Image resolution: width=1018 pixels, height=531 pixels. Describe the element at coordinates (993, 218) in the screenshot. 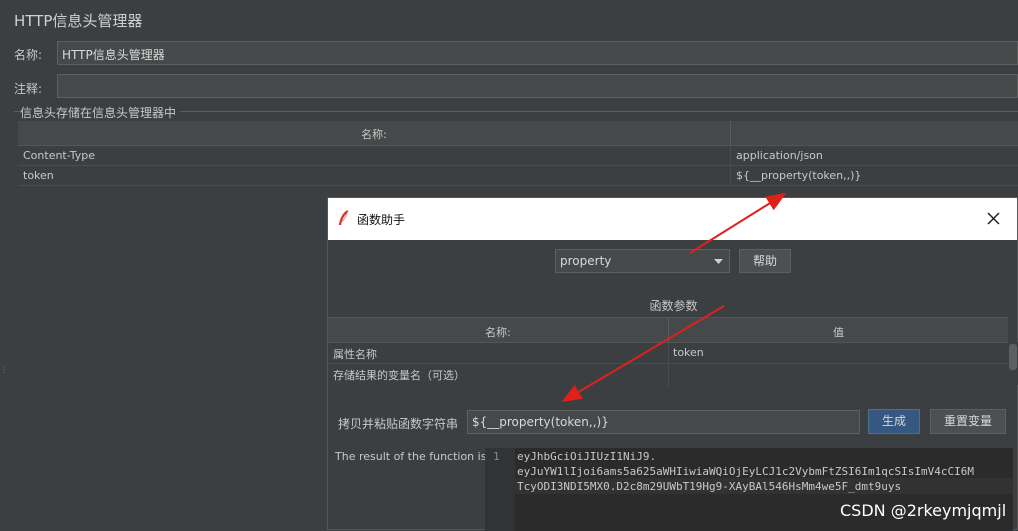

I see `close-icon` at that location.